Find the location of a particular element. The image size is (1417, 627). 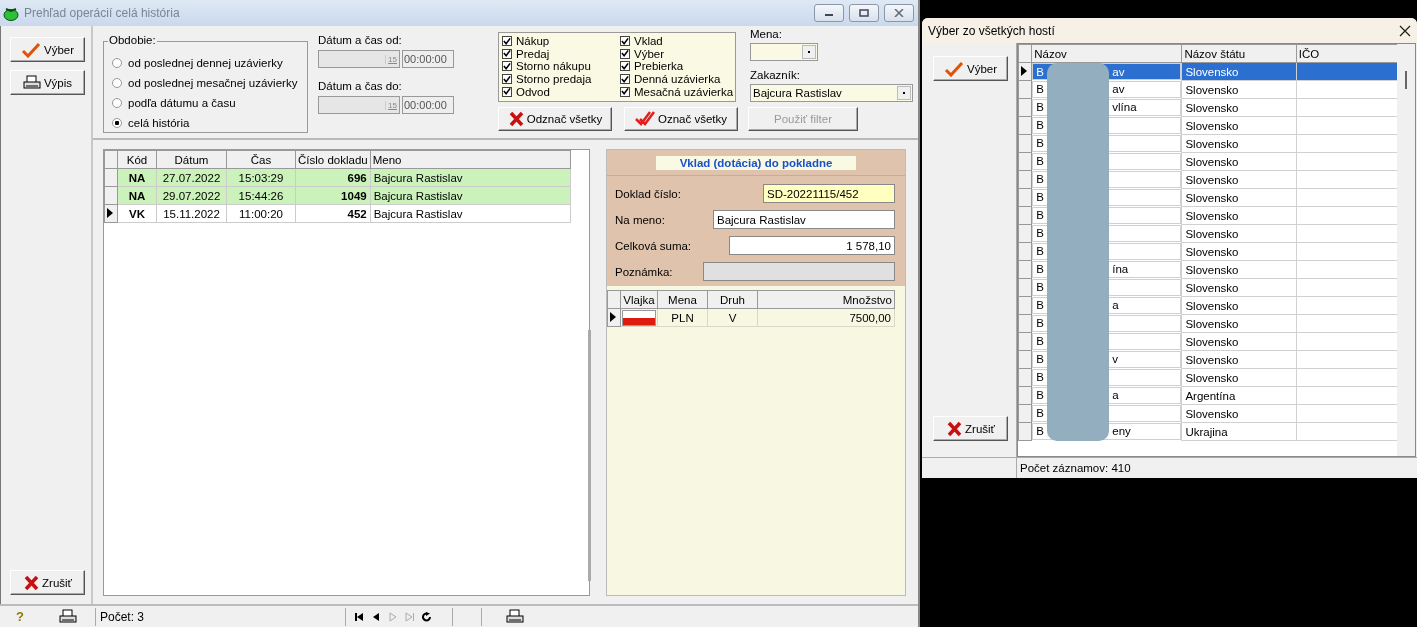

pointer-icon is located at coordinates (110, 212).